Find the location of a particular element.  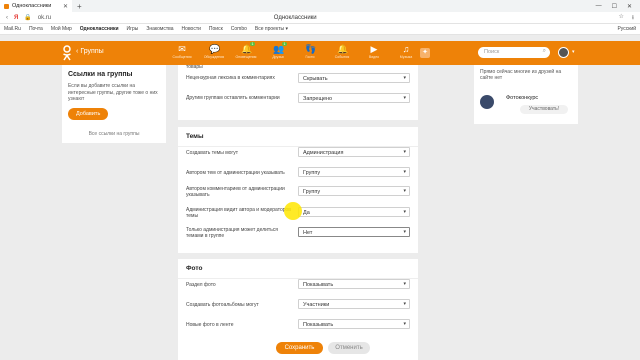

photos-in-feed-select: Показывать ▾ is located at coordinates (354, 324).